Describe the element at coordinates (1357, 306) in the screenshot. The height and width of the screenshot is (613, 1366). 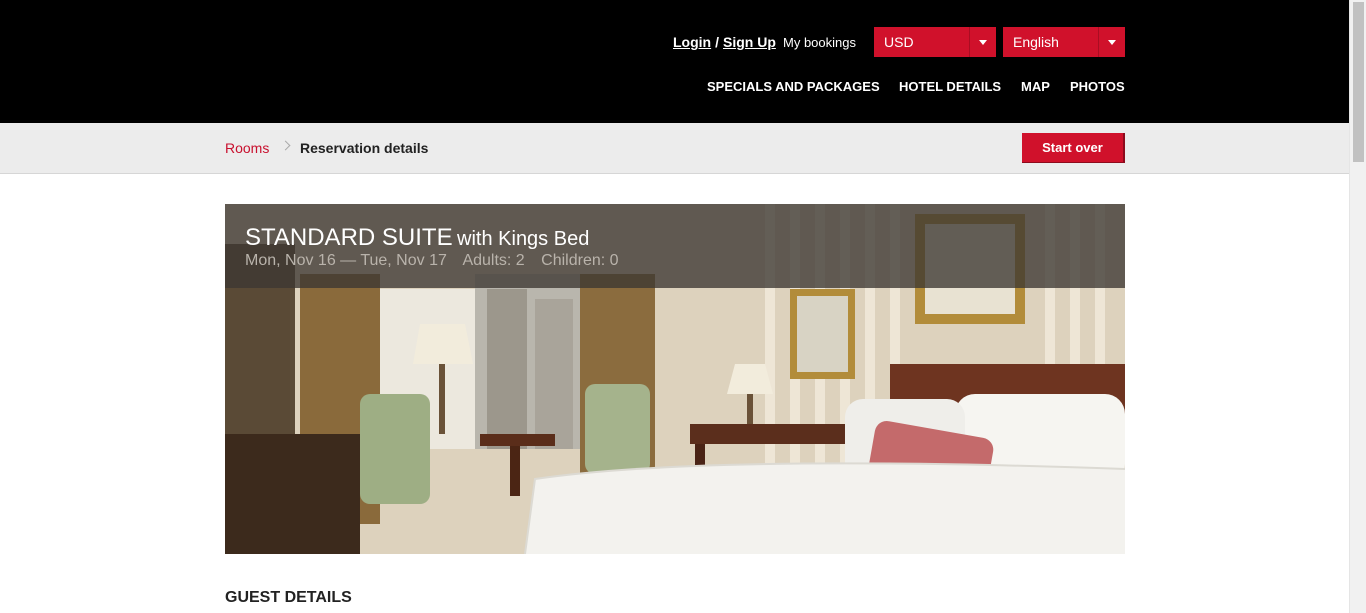
I see `scrollbar` at that location.